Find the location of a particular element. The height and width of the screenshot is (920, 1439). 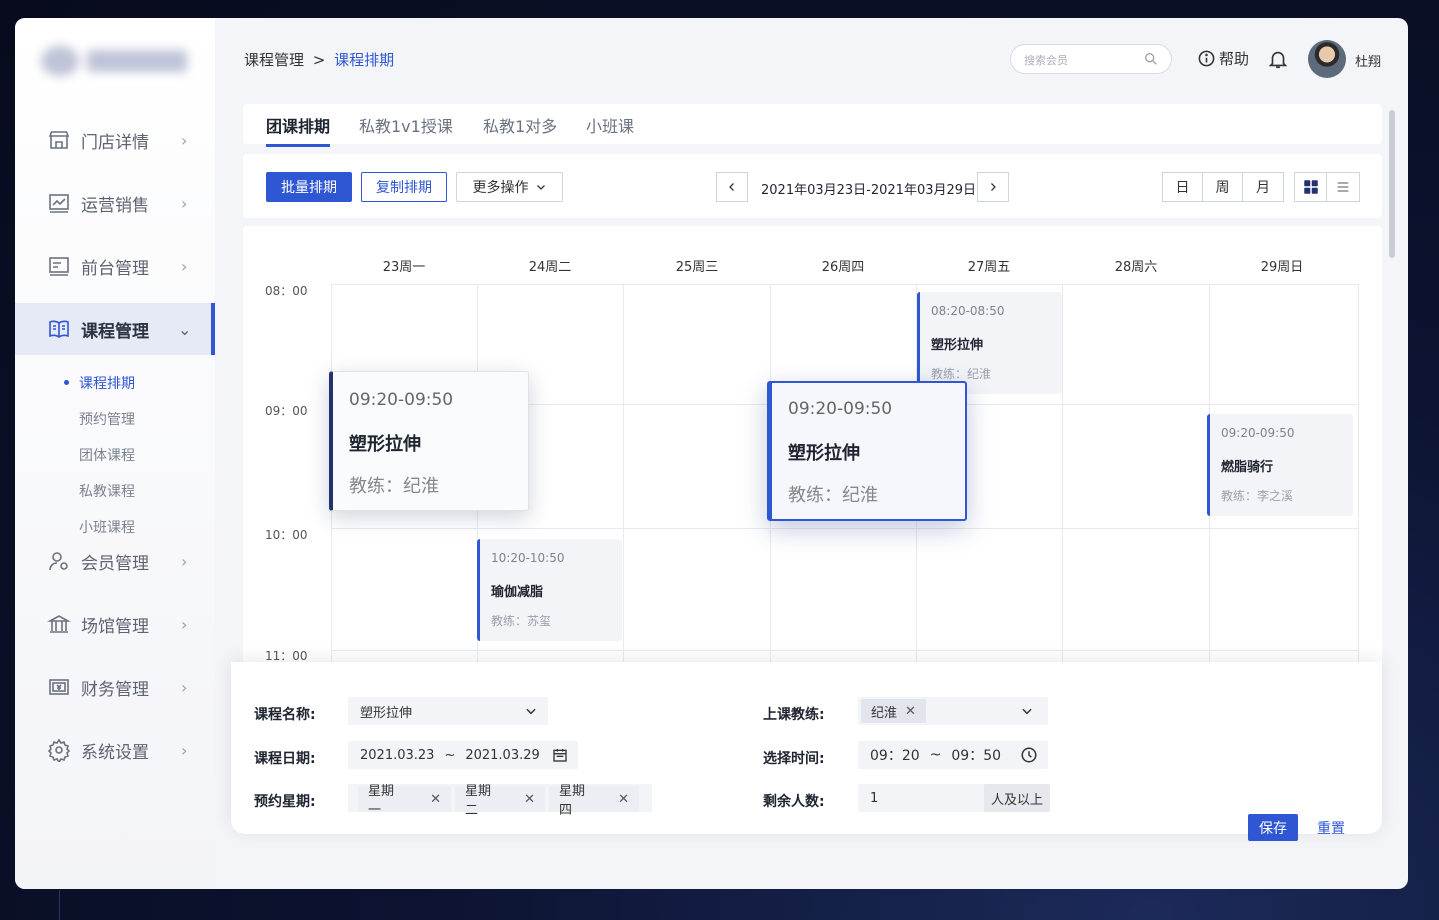

layout-switch is located at coordinates (1327, 187).